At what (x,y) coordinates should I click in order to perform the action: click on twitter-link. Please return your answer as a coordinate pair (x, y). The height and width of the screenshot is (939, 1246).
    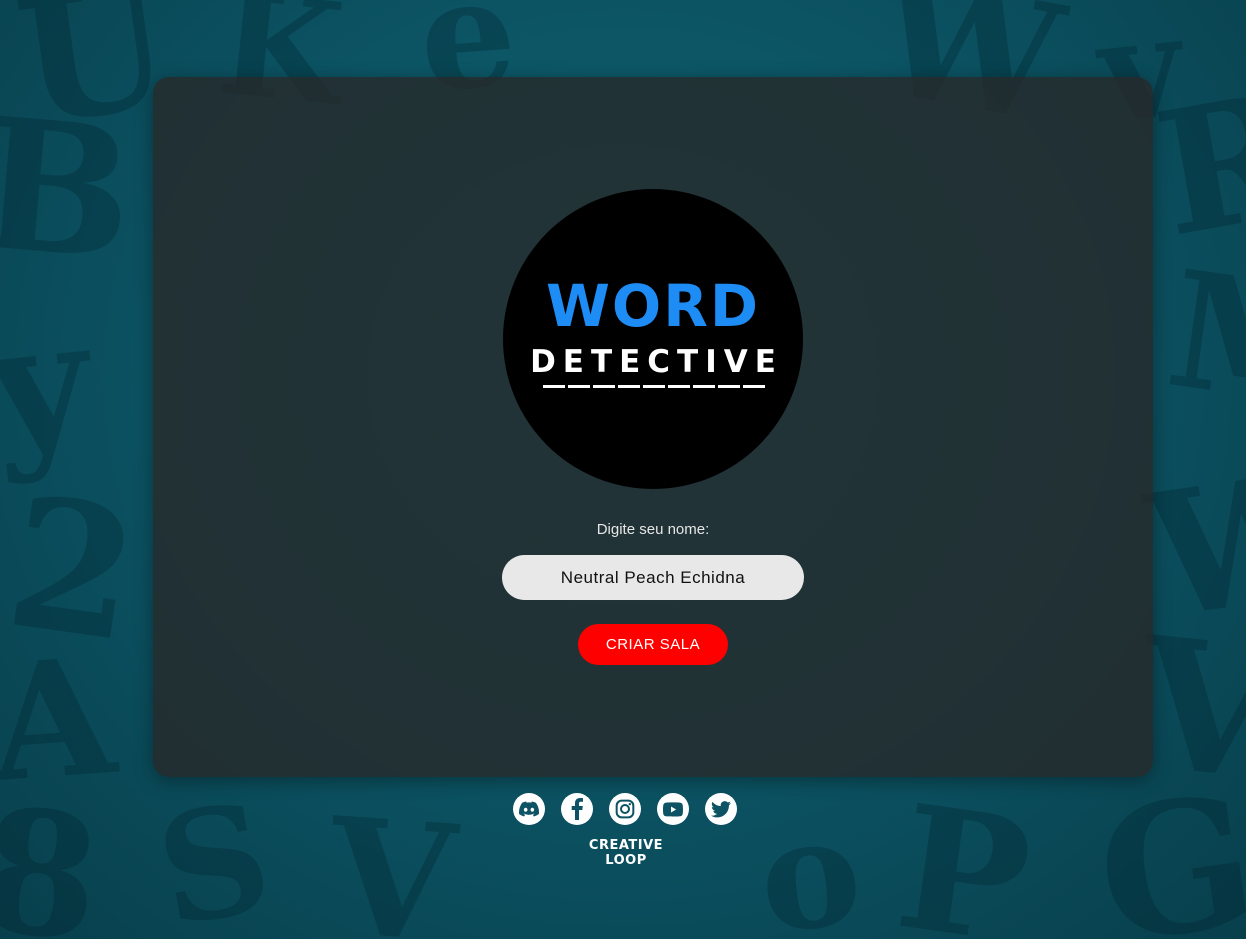
    Looking at the image, I should click on (721, 809).